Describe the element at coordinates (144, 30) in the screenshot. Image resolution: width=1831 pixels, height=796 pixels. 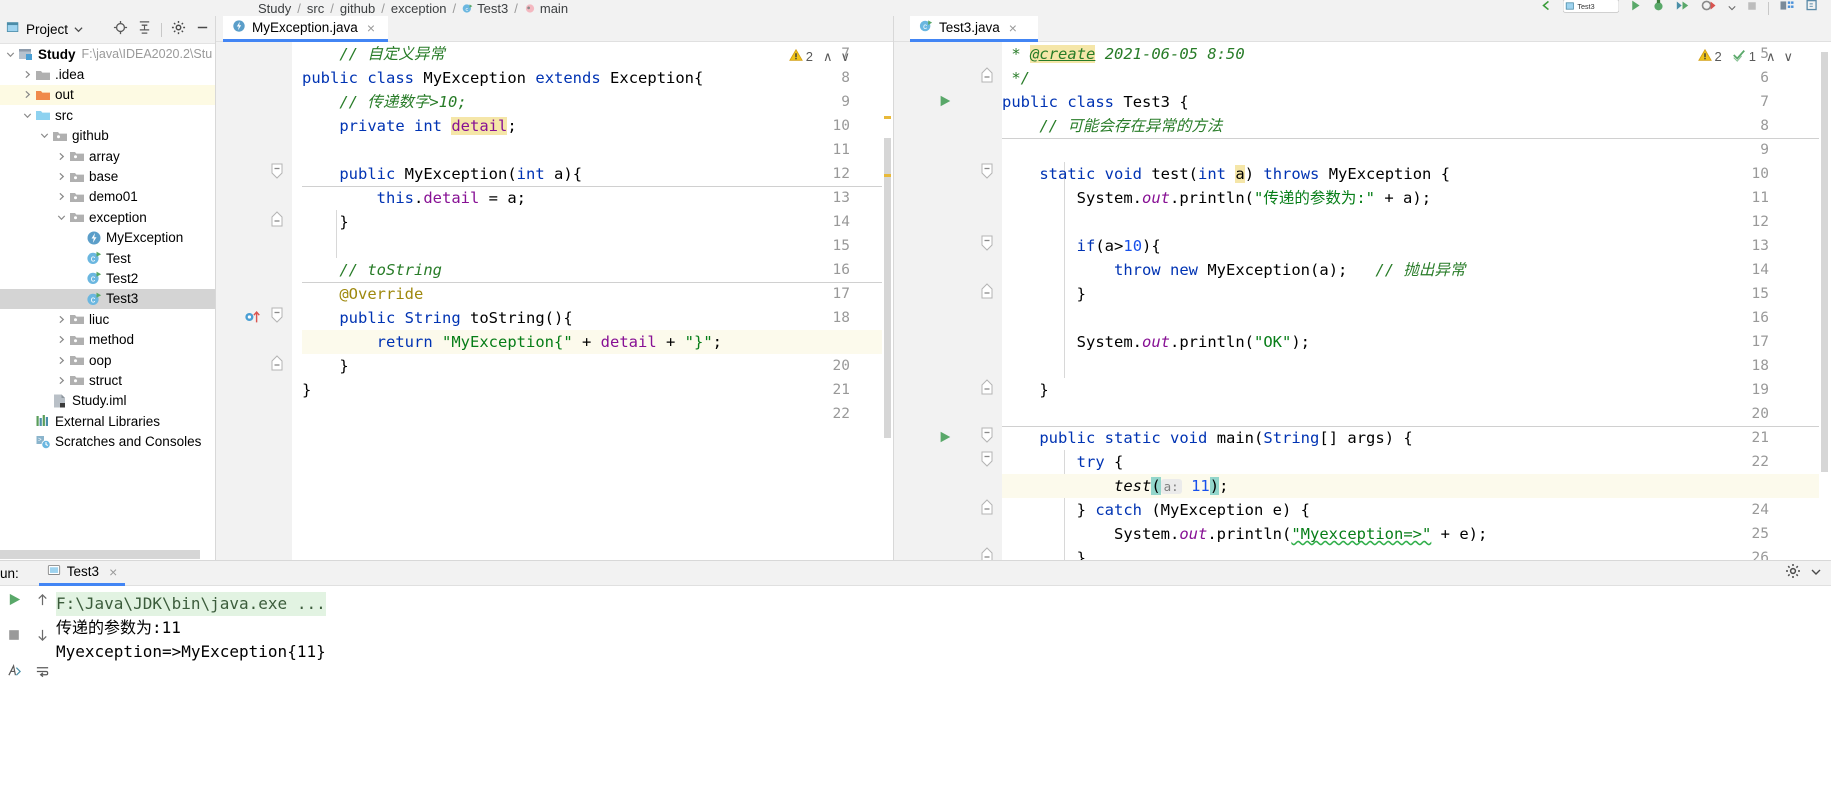
I see `collapse-all-icon` at that location.